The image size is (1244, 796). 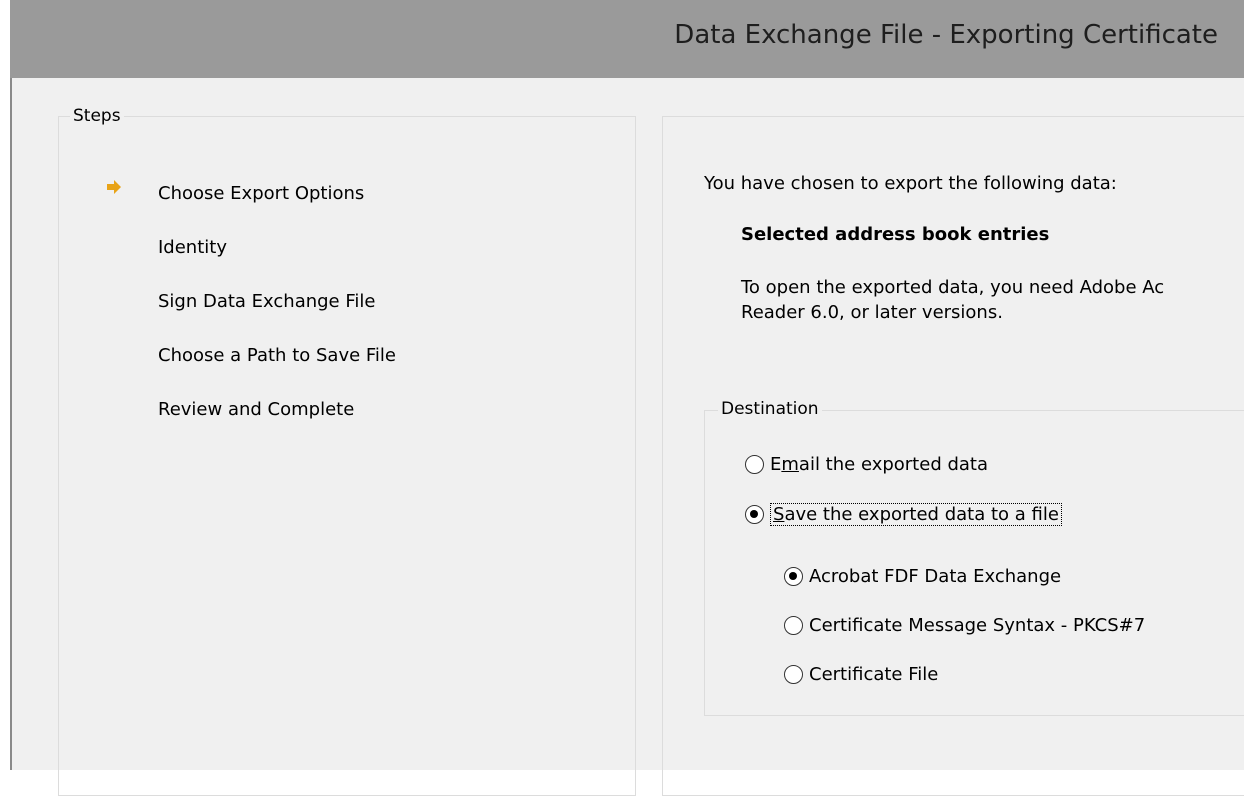 I want to click on save-to-file-option: Save the exported data to a file, so click(x=903, y=514).